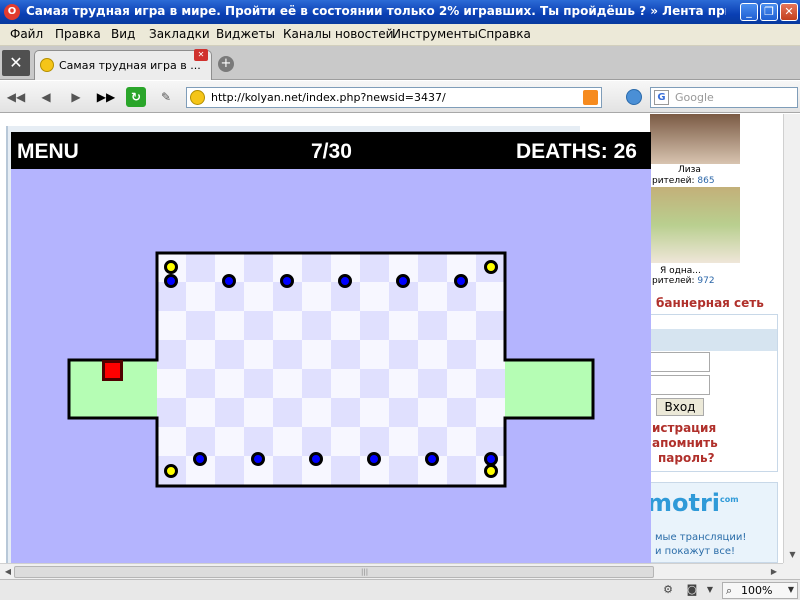 This screenshot has height=600, width=800. I want to click on forgot-password-link: пароль?, so click(686, 458).